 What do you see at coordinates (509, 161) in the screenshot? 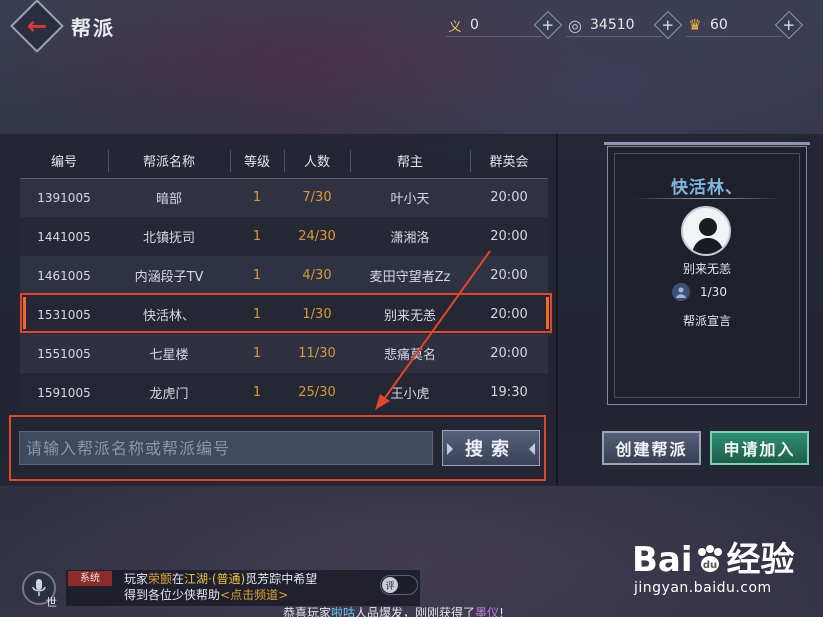
I see `col-header-time: 群英会` at bounding box center [509, 161].